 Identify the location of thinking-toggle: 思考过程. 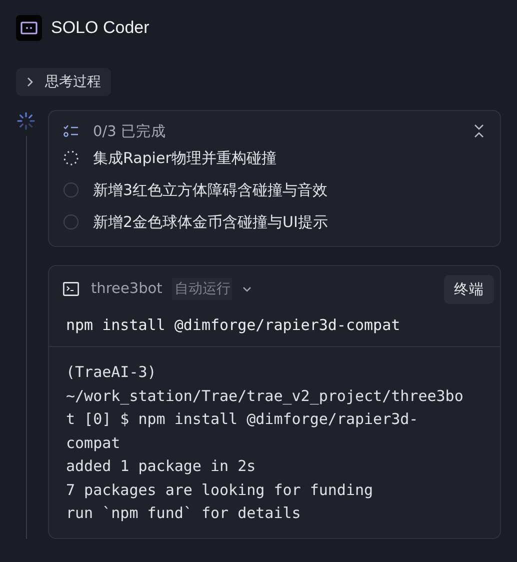
(63, 82).